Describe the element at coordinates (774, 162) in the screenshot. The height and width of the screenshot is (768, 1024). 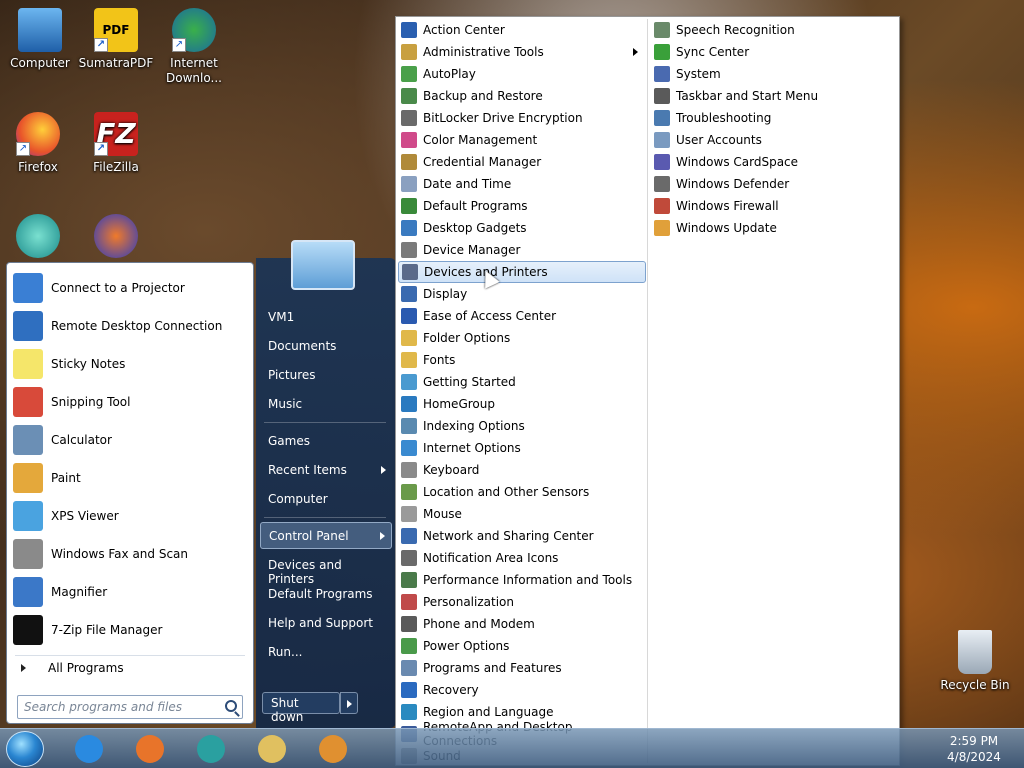
I see `control-panel-item: Windows CardSpace` at that location.